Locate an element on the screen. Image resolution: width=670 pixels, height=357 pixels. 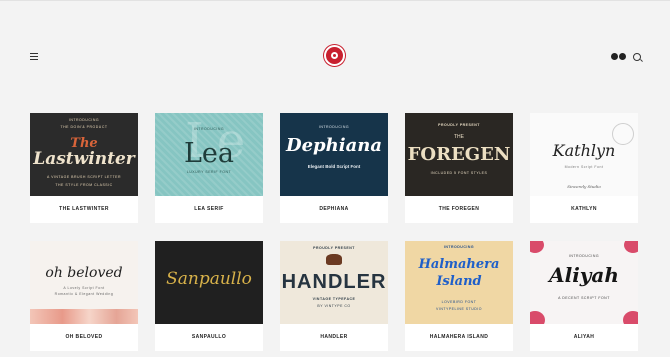
product-title: THE LASTWINTER is located at coordinates (84, 209).